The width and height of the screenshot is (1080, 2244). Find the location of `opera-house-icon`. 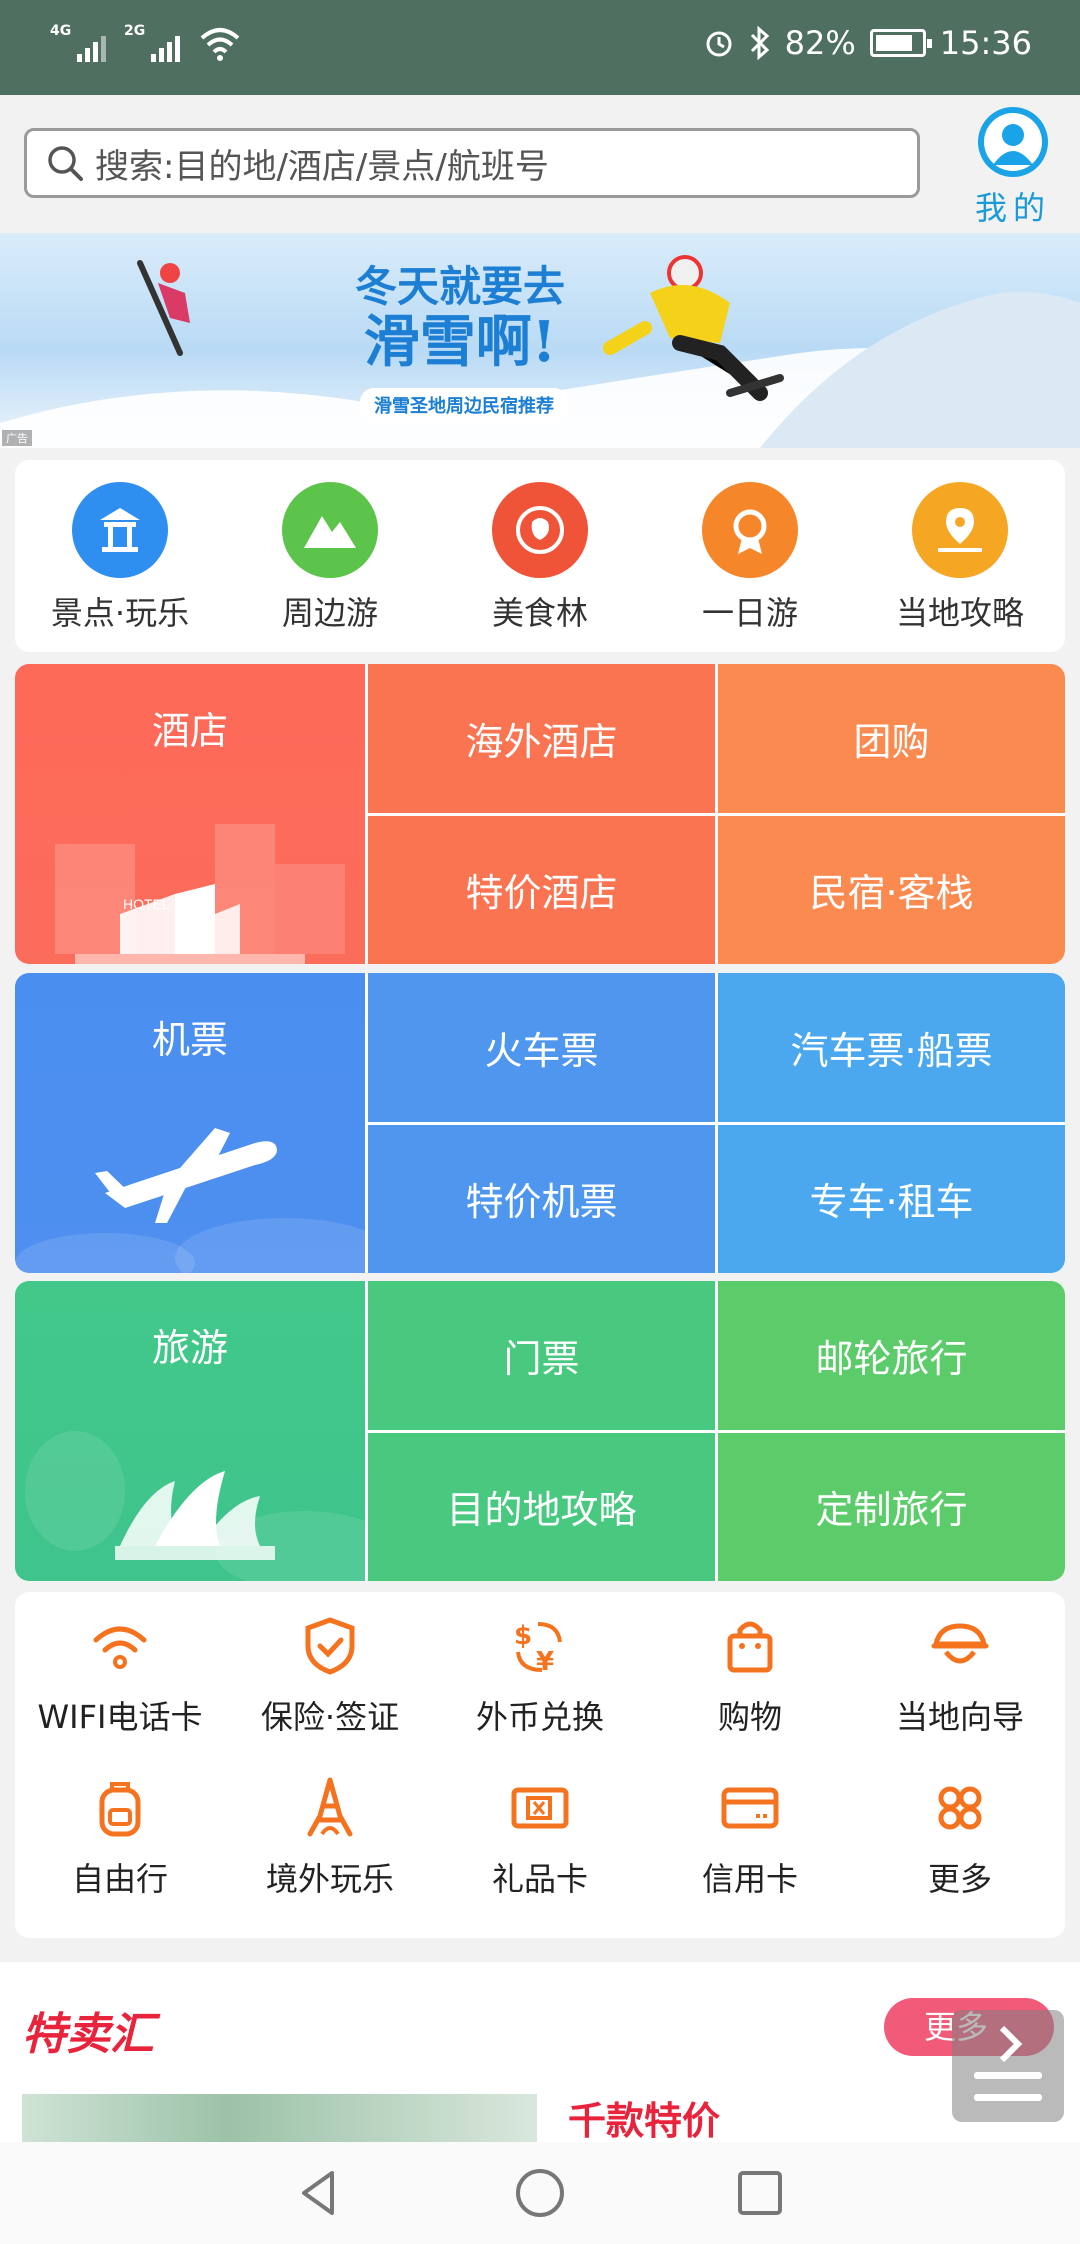

opera-house-icon is located at coordinates (195, 1506).